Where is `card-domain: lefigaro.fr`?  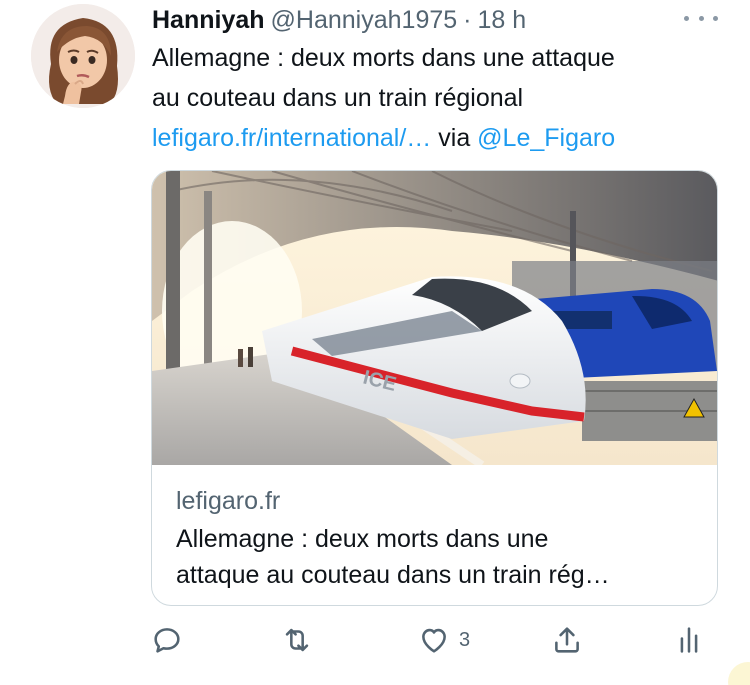
card-domain: lefigaro.fr is located at coordinates (228, 501).